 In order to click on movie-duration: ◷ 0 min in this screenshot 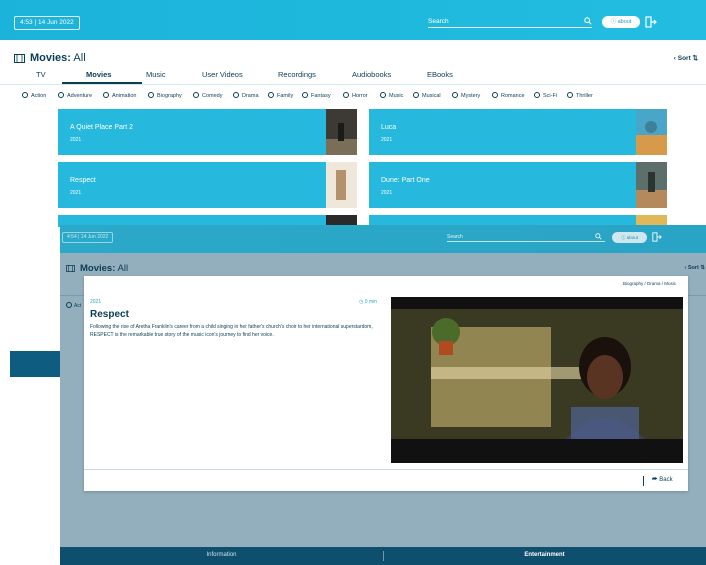, I will do `click(368, 302)`.